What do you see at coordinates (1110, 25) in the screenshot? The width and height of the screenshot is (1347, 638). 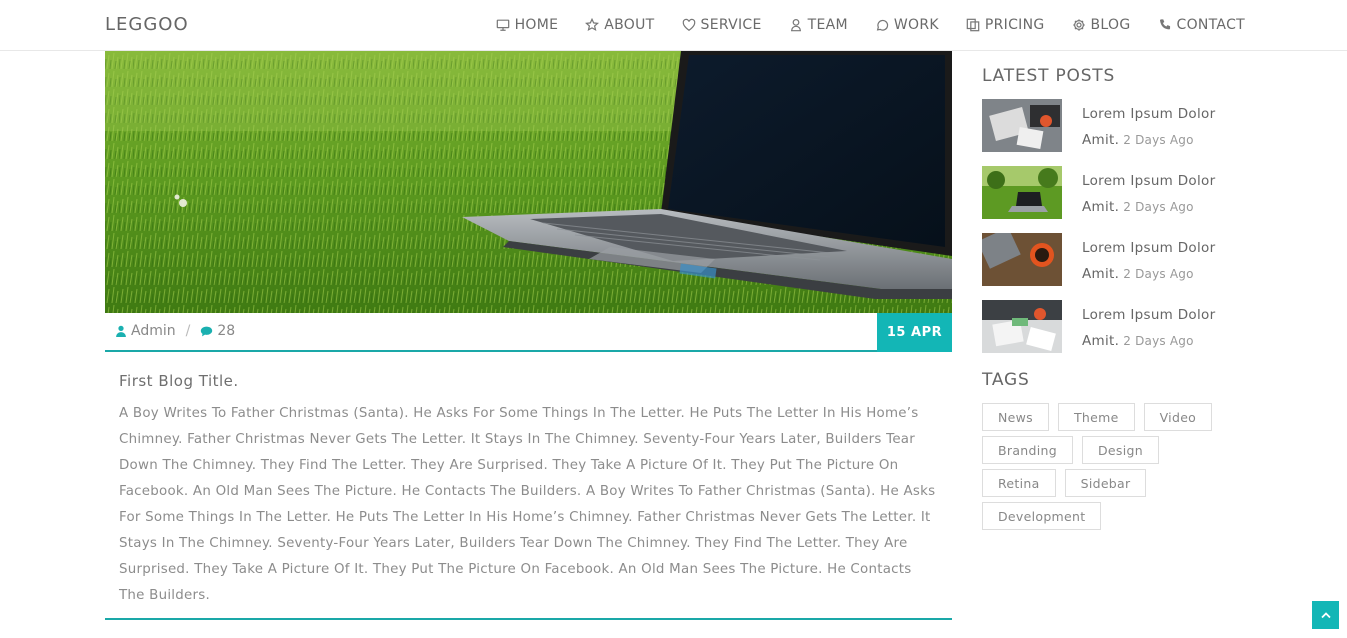 I see `nav-blog-label: BLOG` at bounding box center [1110, 25].